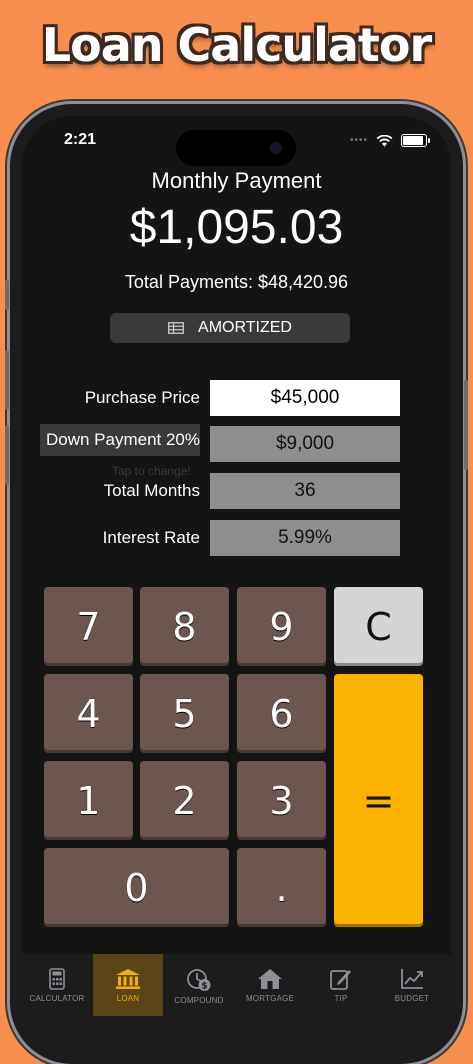  I want to click on wifi-icon, so click(384, 140).